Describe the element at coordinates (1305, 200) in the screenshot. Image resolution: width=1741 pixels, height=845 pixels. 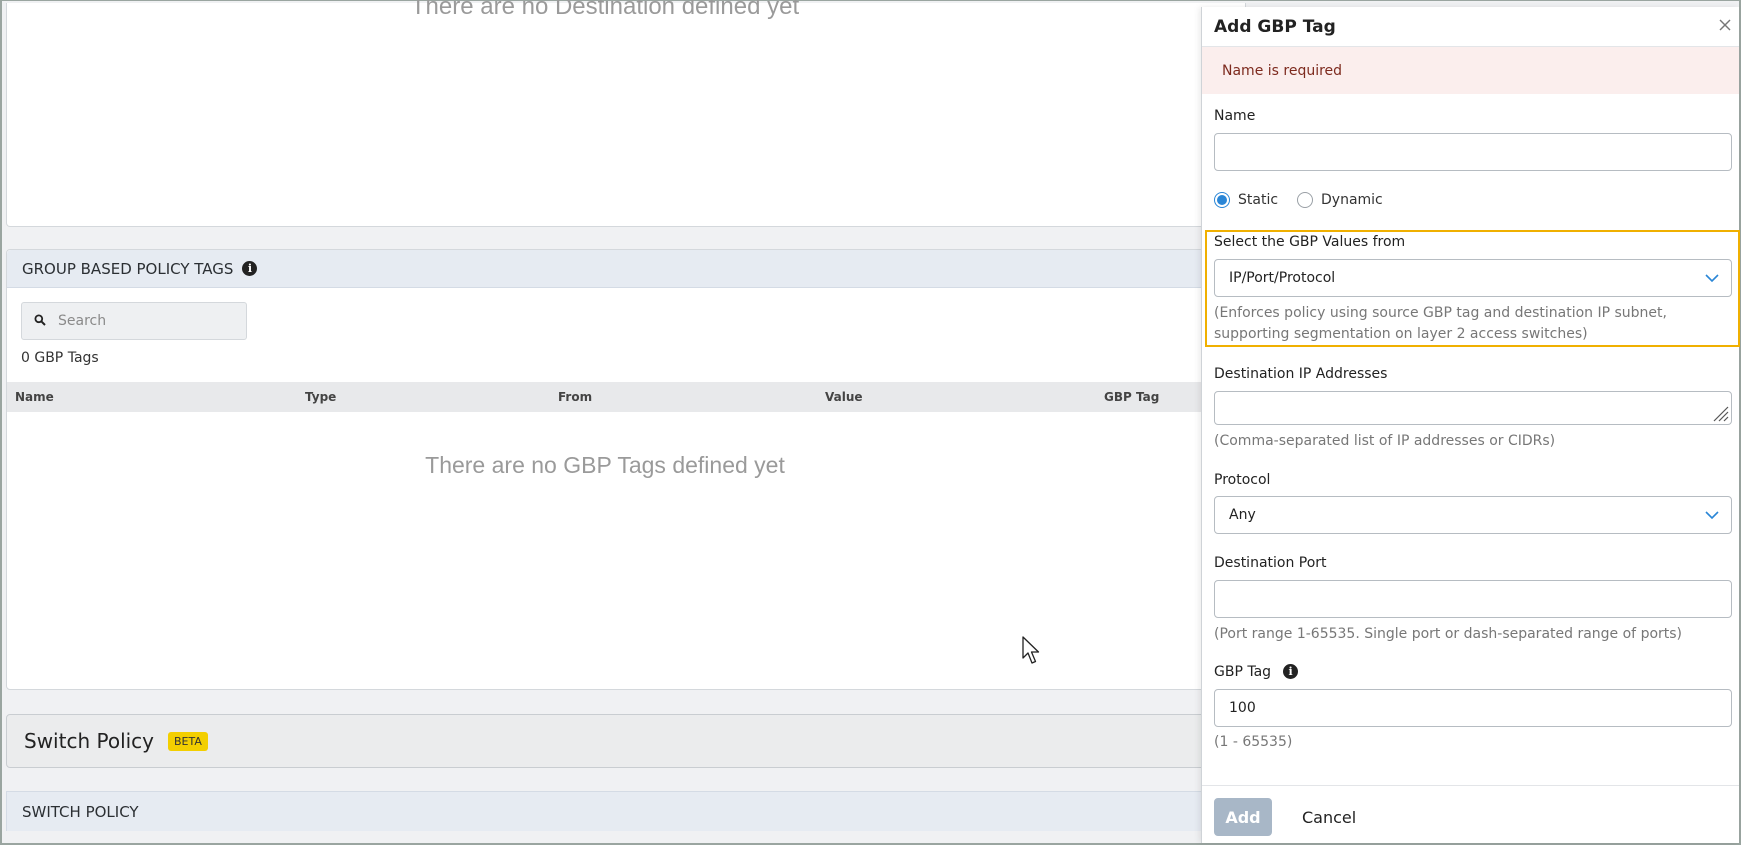
I see `radio-dynamic-indicator` at that location.